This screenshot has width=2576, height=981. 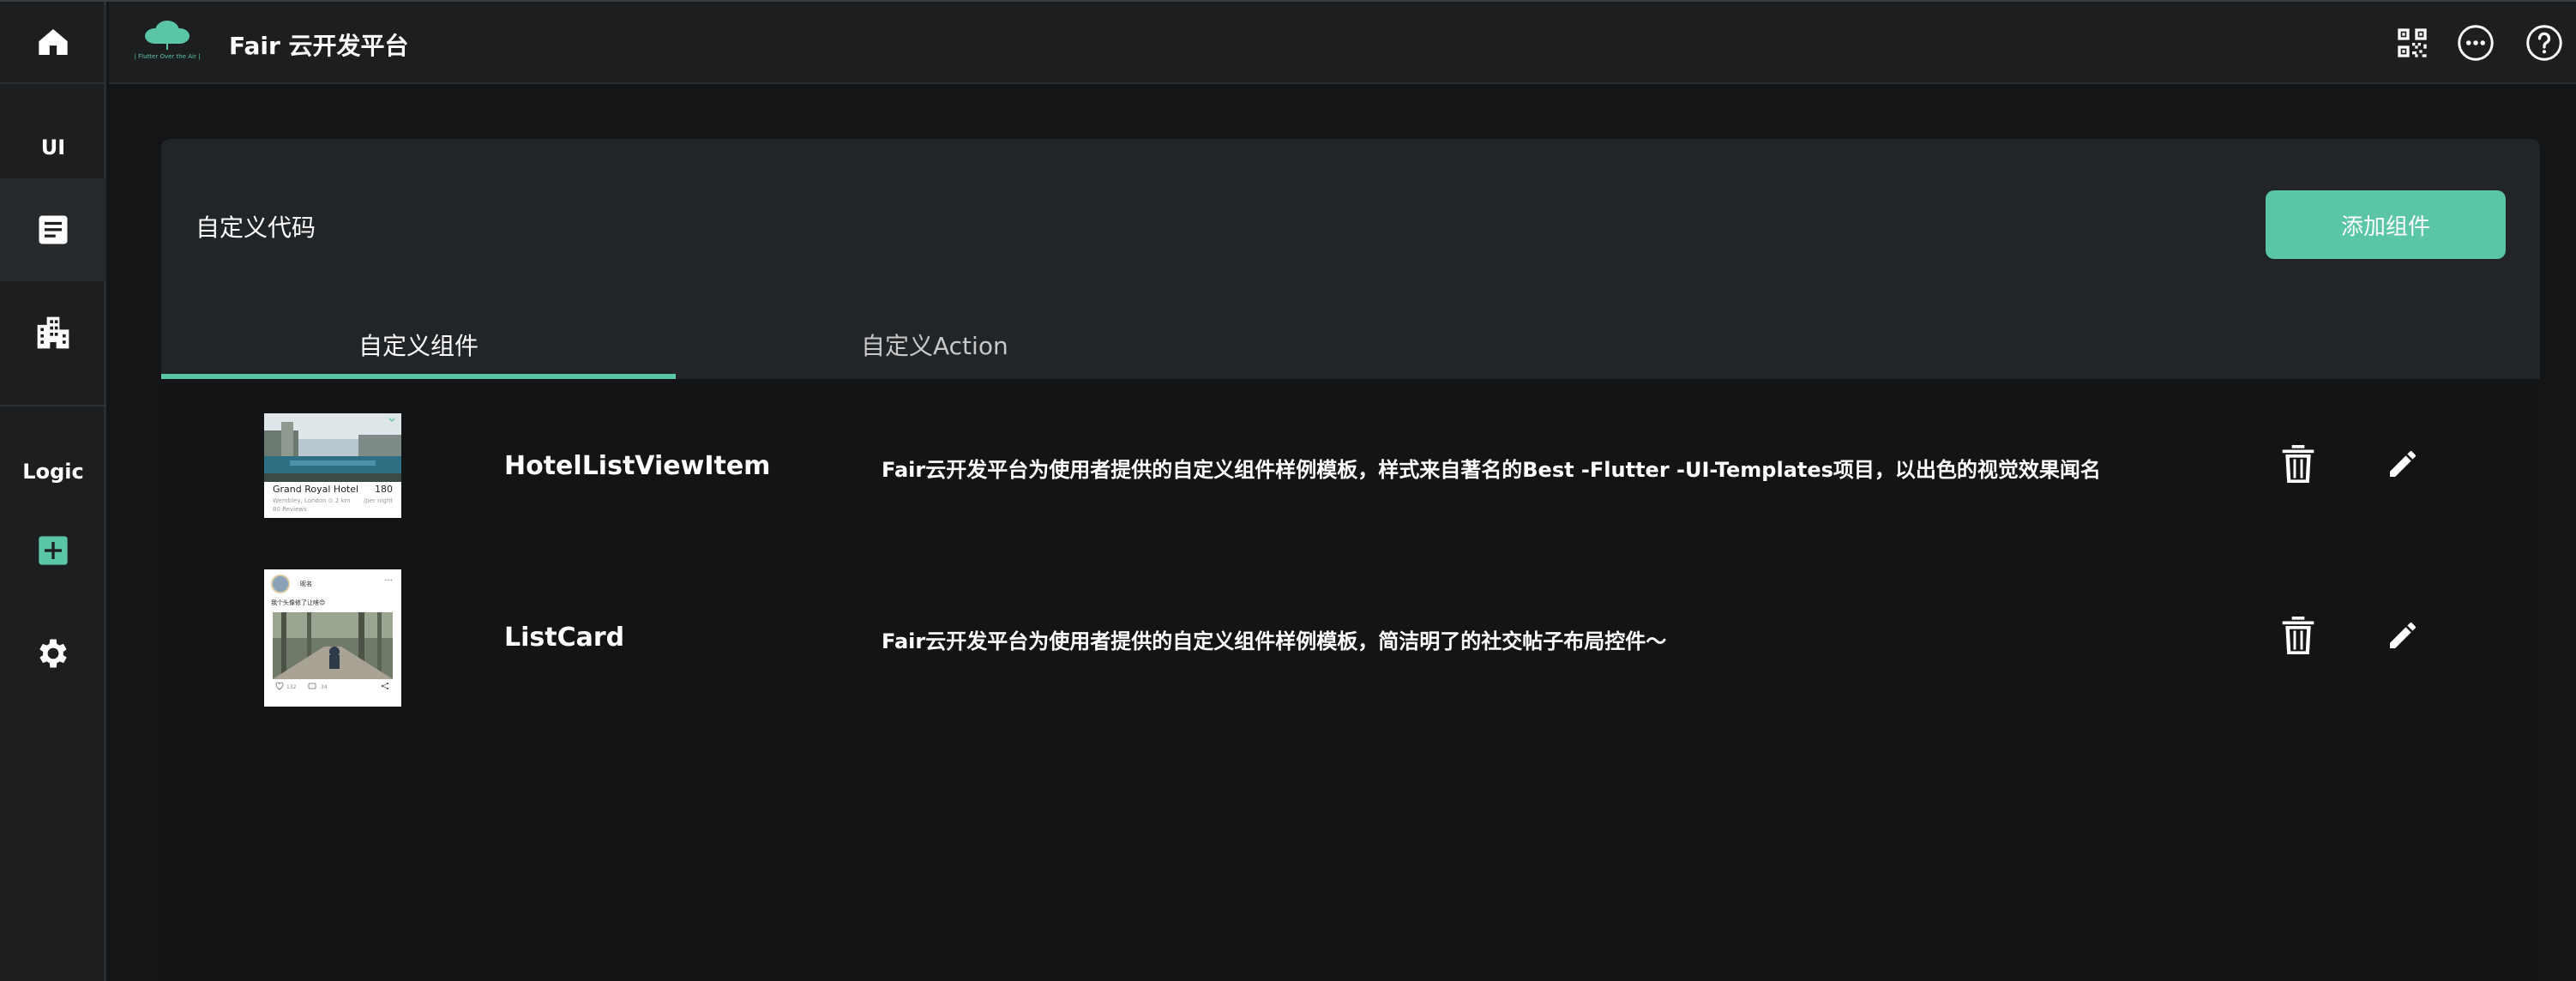 I want to click on thumb-hotel-reviews: 80 Reviews, so click(x=290, y=509).